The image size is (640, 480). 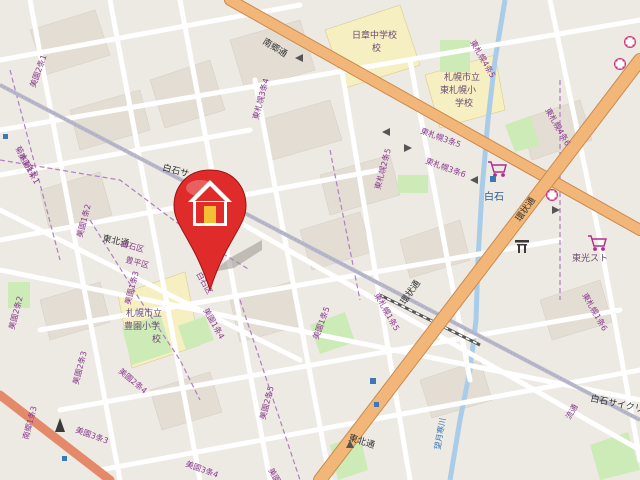 What do you see at coordinates (376, 48) in the screenshot?
I see `label-school-nissho-2: 校` at bounding box center [376, 48].